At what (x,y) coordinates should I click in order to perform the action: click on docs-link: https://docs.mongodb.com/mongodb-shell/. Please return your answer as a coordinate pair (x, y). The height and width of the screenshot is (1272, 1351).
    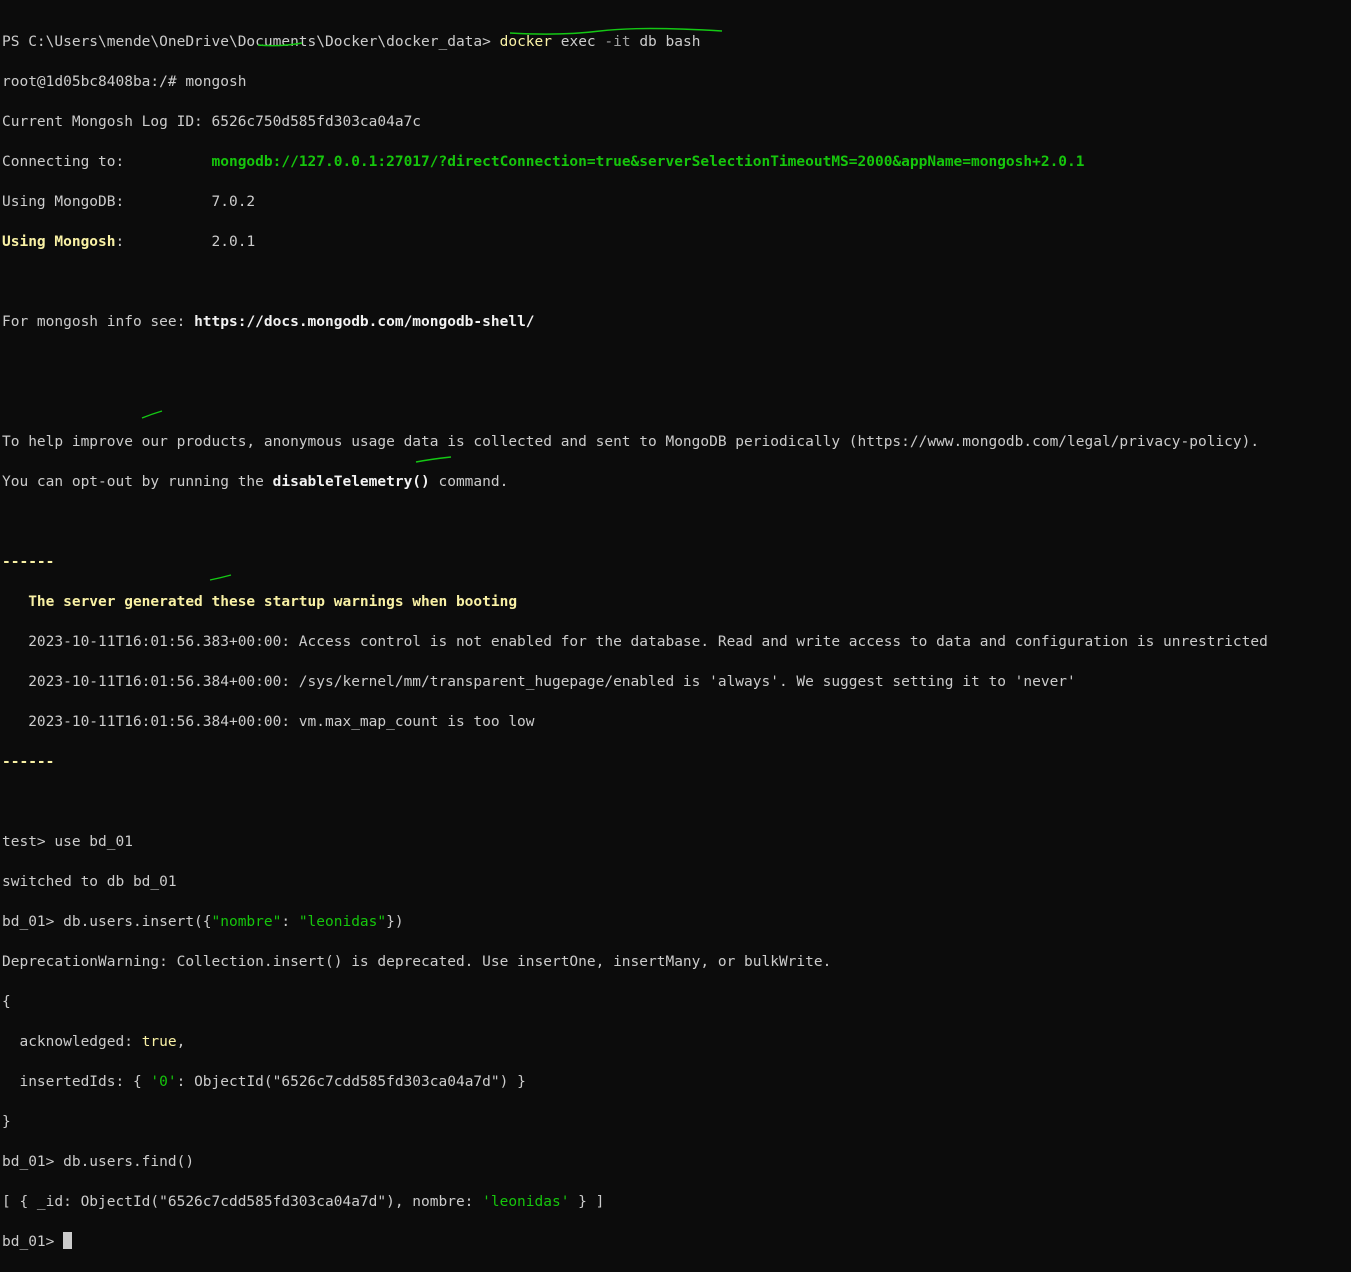
    Looking at the image, I should click on (364, 322).